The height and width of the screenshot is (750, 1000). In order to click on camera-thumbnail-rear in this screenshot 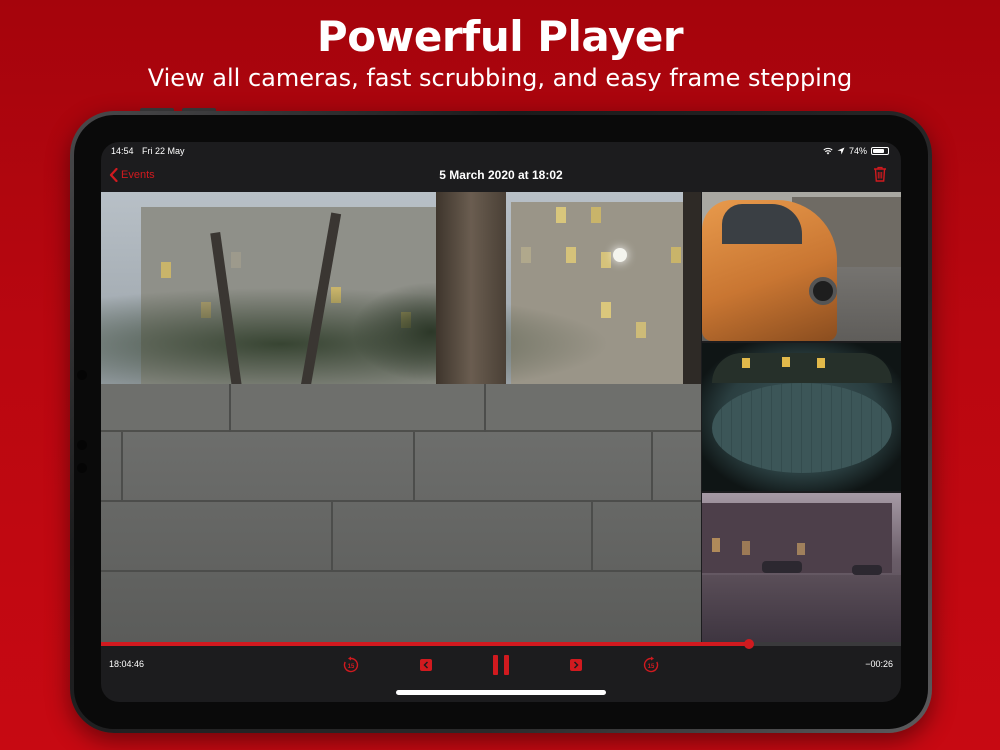, I will do `click(801, 567)`.